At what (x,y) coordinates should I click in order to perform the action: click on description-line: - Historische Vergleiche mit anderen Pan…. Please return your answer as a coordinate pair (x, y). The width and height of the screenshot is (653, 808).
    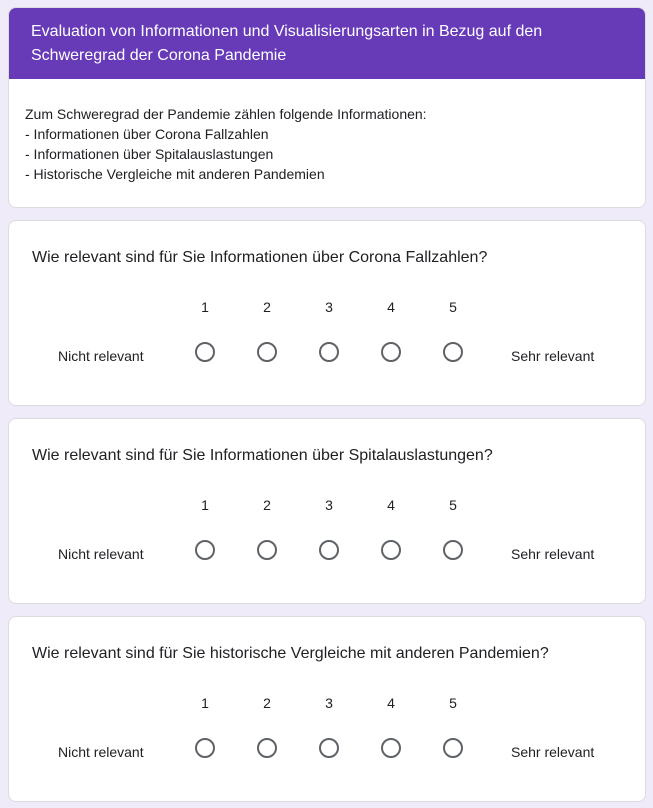
    Looking at the image, I should click on (175, 174).